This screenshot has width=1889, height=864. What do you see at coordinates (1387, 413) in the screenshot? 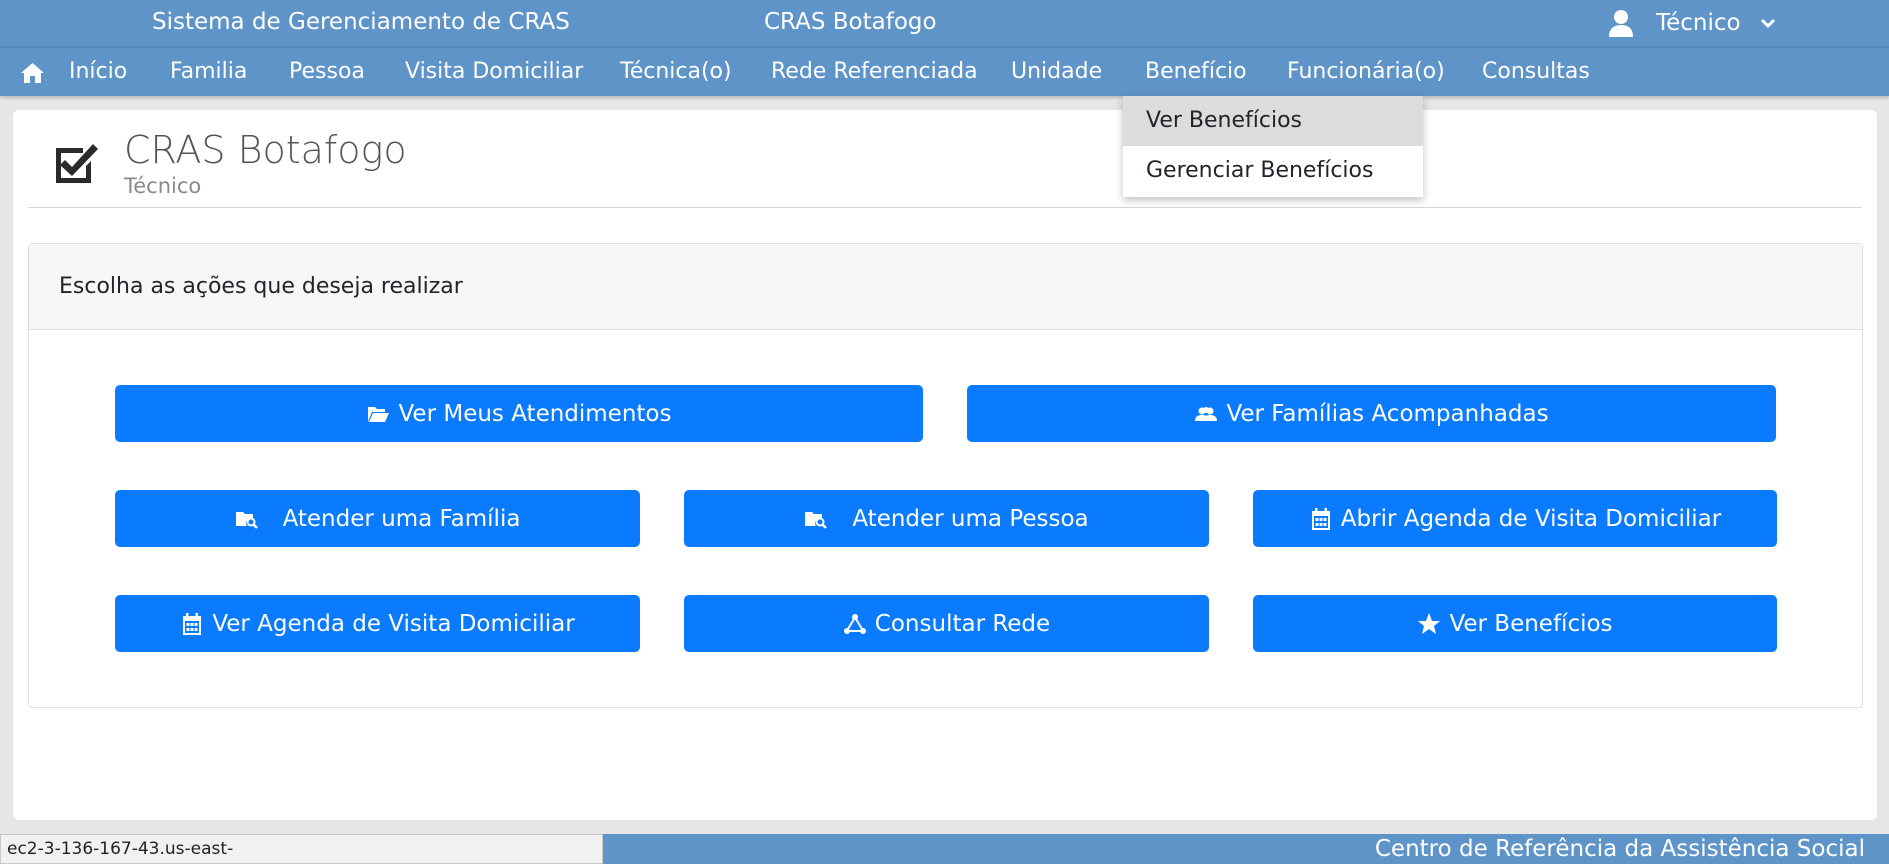
I see `button-label: Ver Famílias Acompanhadas` at bounding box center [1387, 413].